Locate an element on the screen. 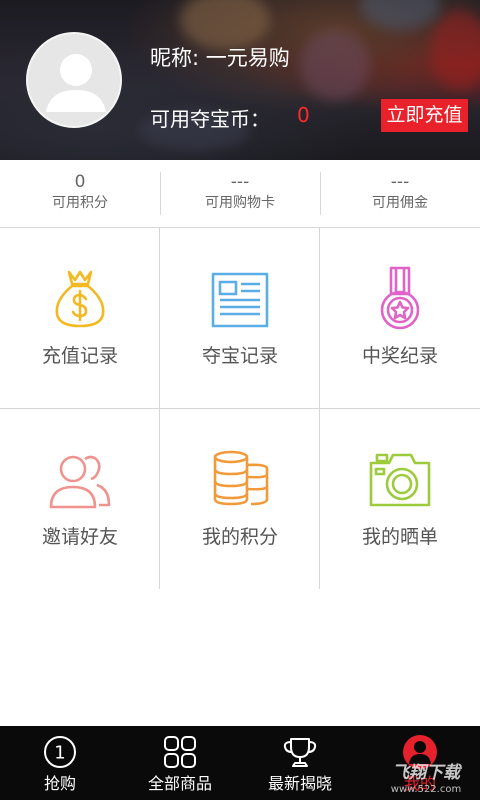 This screenshot has height=800, width=480. watermark-logo: 飞翔下载 www.522.com is located at coordinates (427, 779).